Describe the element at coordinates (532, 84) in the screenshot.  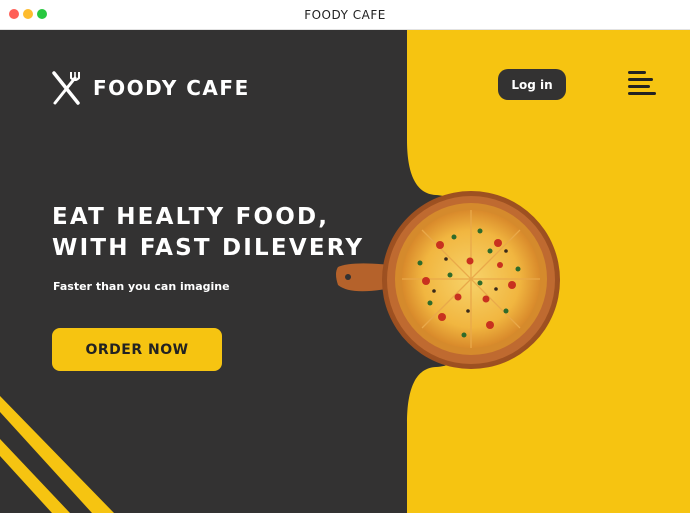
I see `login-button: Log in` at that location.